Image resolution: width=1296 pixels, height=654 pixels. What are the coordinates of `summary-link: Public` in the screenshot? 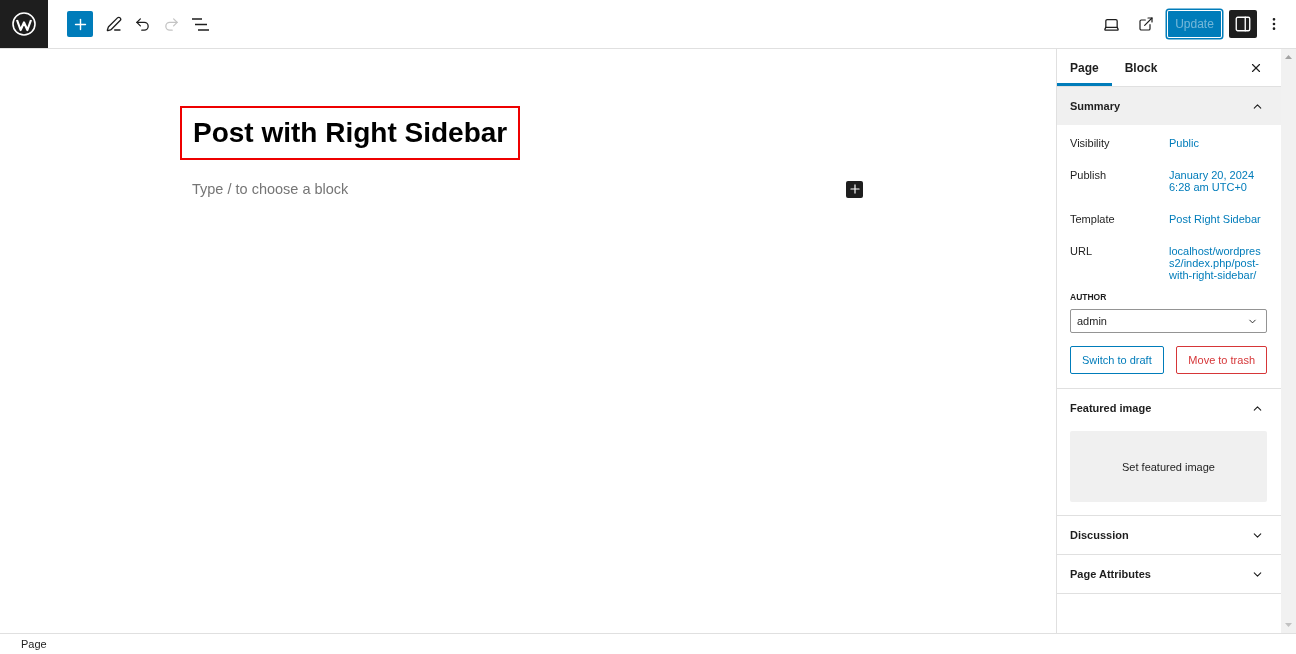 It's located at (1215, 143).